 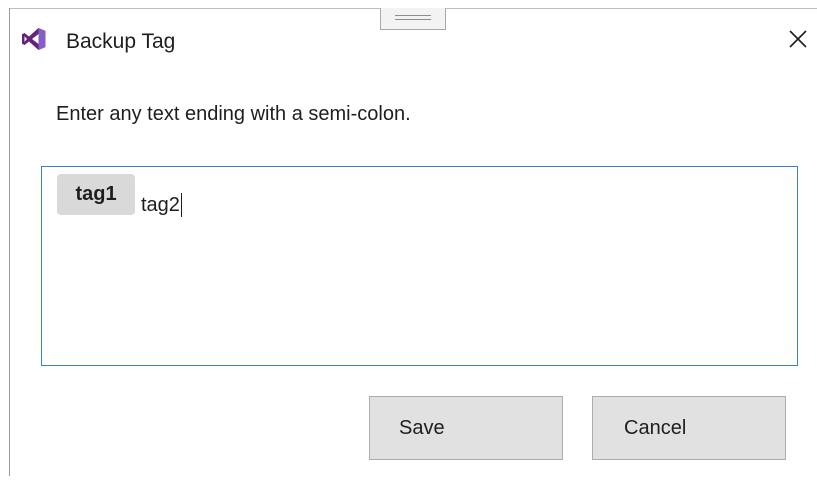 What do you see at coordinates (9, 242) in the screenshot?
I see `window-left-border` at bounding box center [9, 242].